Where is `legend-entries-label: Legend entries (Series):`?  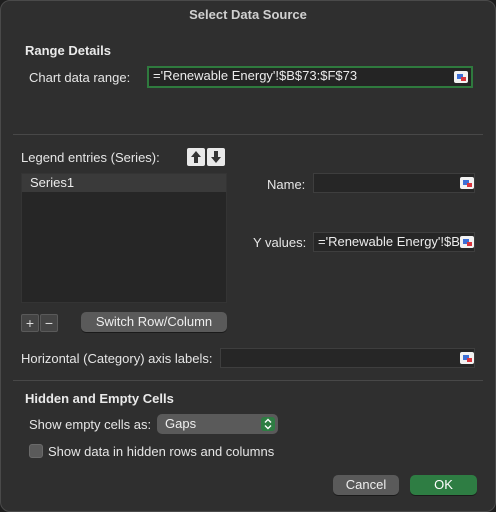 legend-entries-label: Legend entries (Series): is located at coordinates (90, 157).